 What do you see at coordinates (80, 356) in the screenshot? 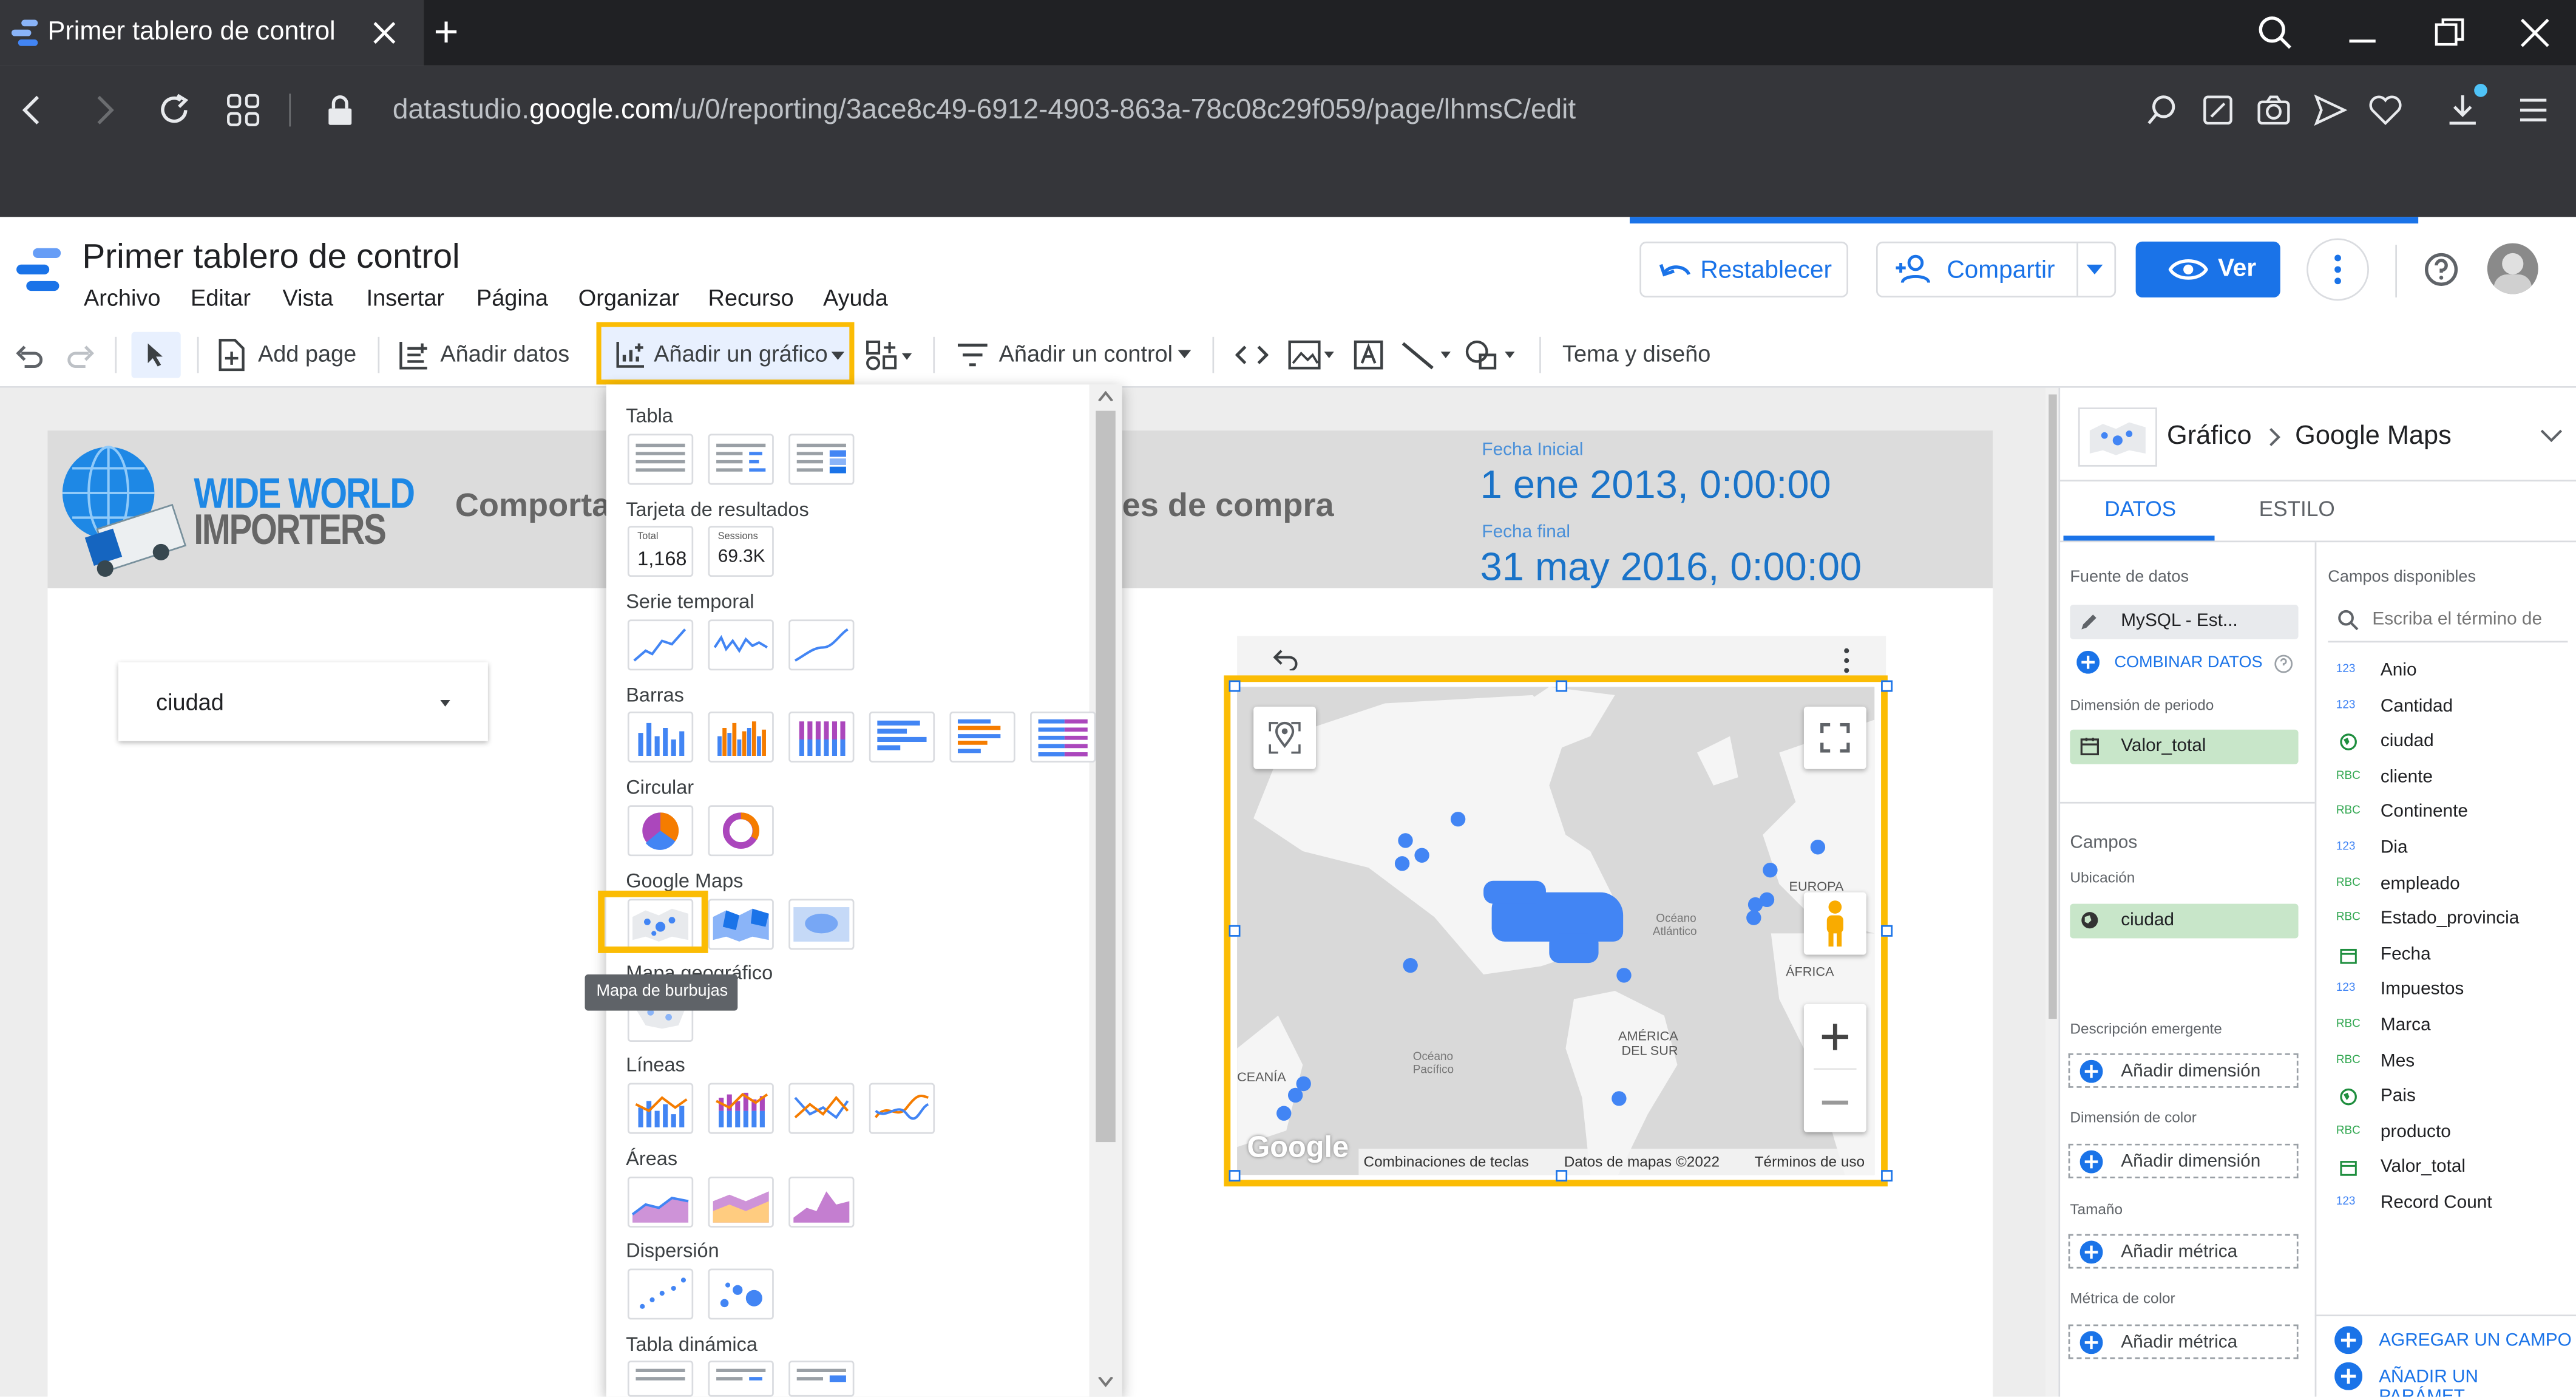
I see `redo-icon` at bounding box center [80, 356].